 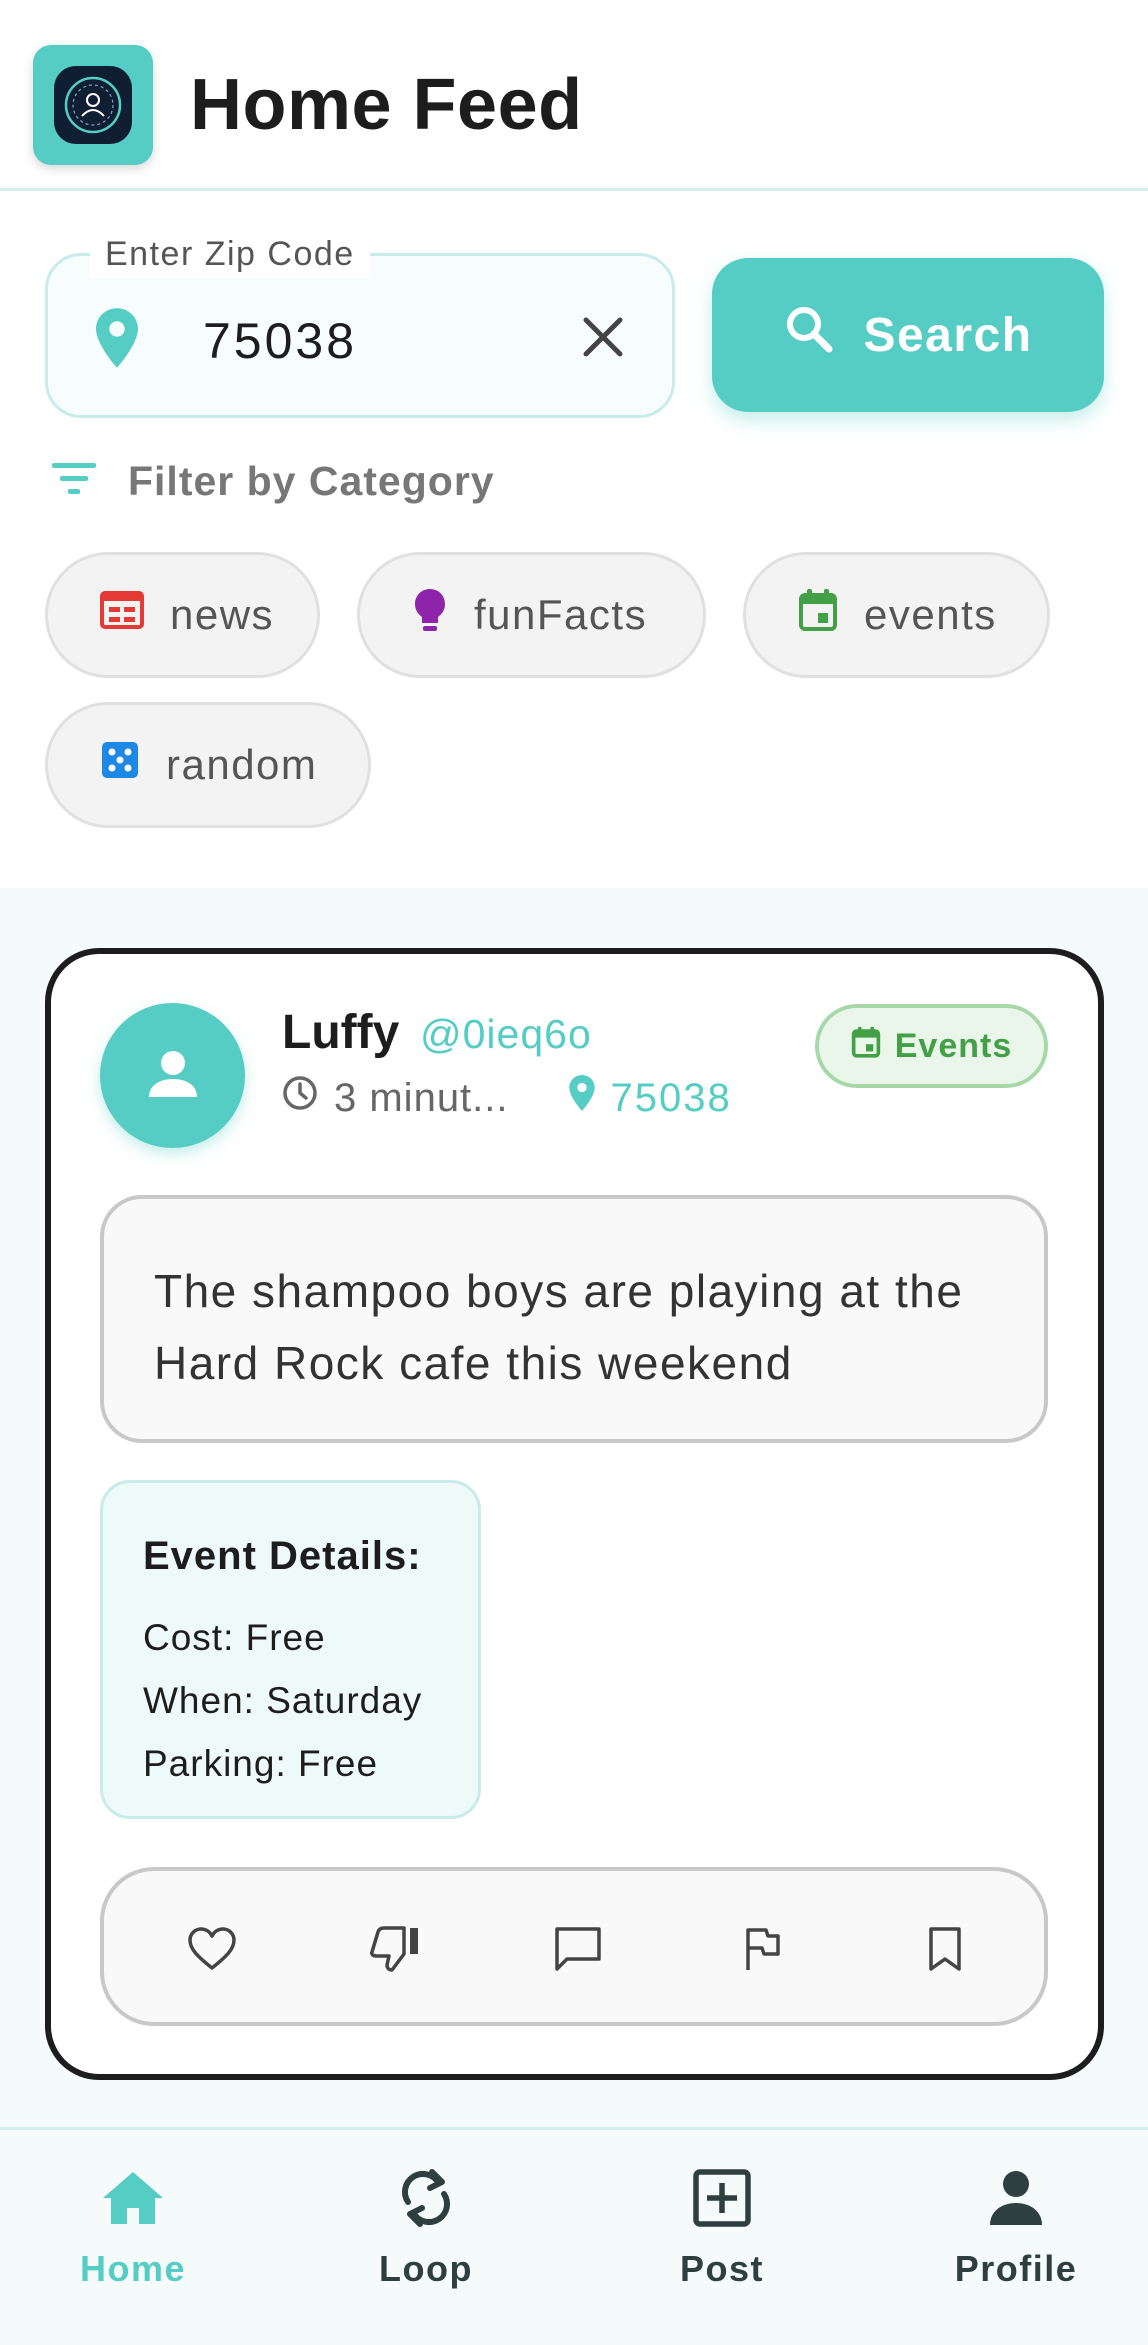 What do you see at coordinates (280, 341) in the screenshot?
I see `zip-code-input: 75038` at bounding box center [280, 341].